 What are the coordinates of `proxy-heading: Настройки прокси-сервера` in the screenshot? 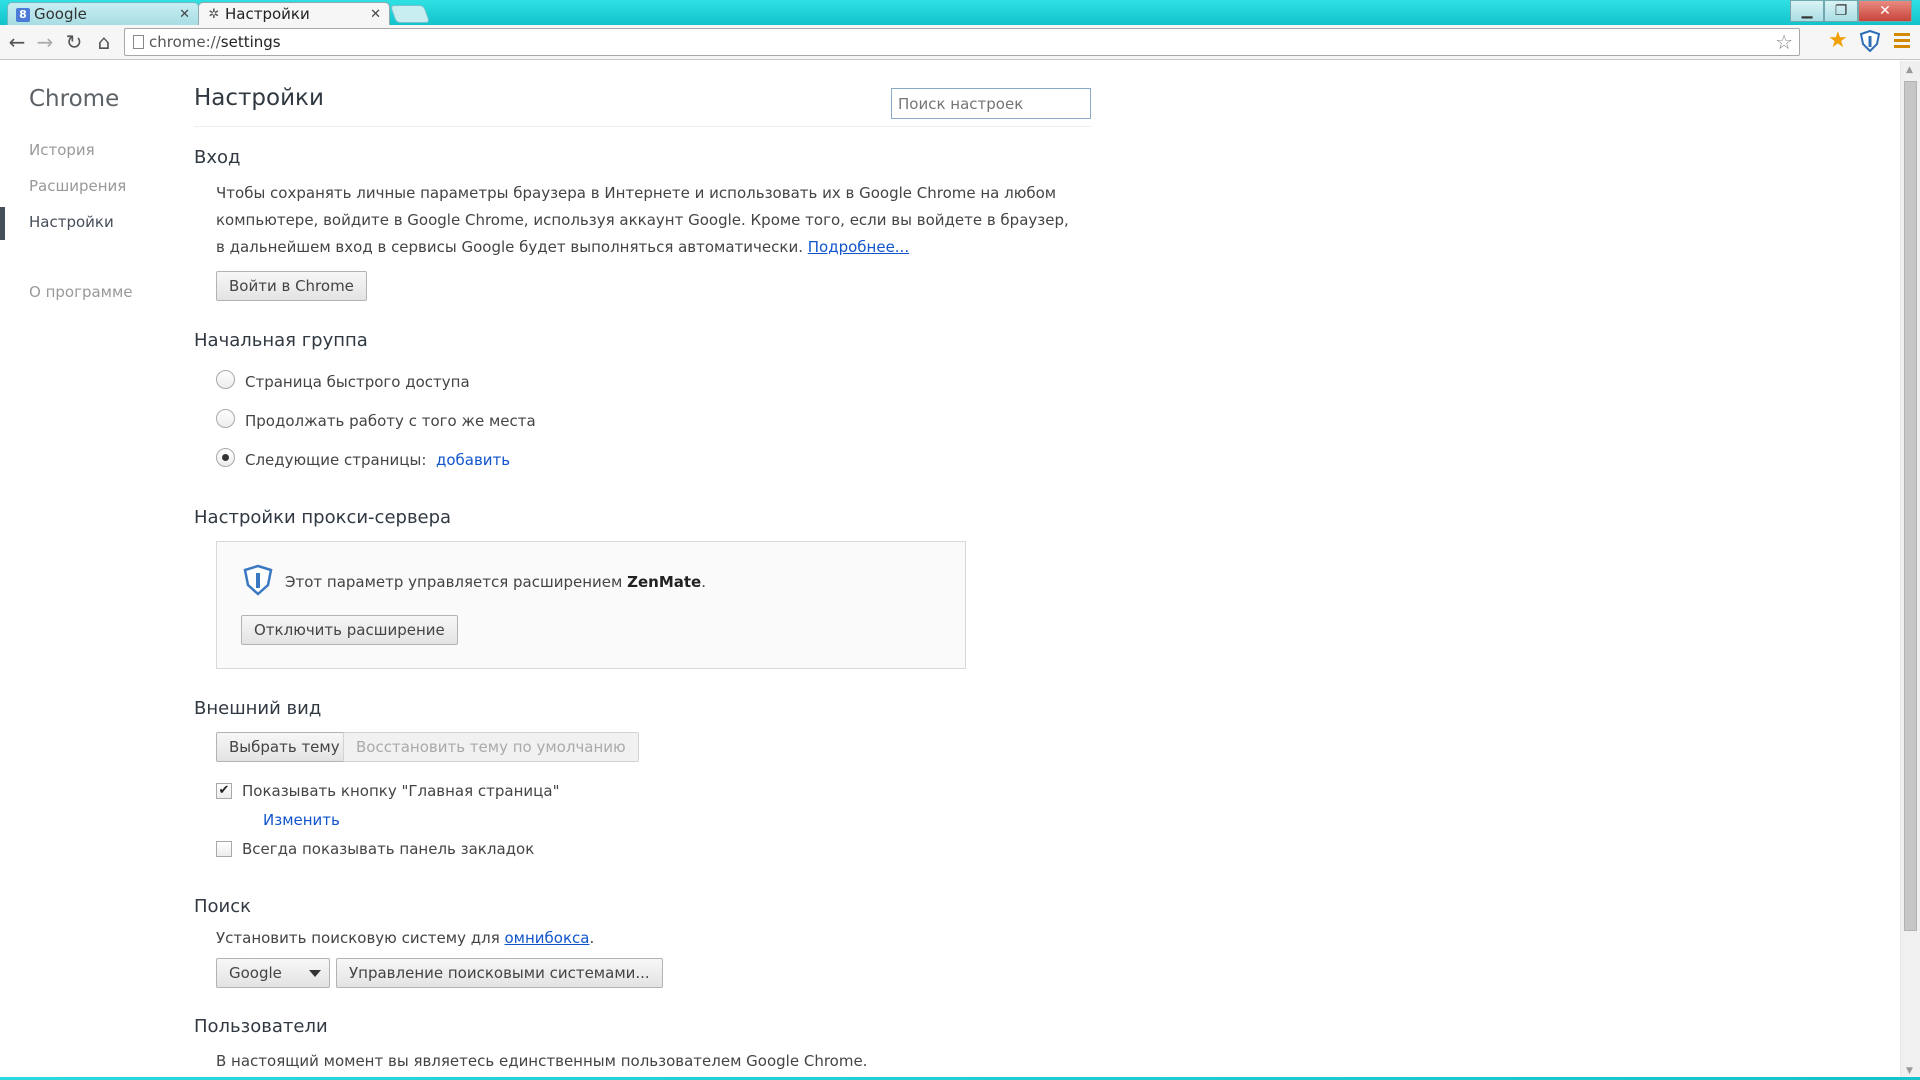 It's located at (323, 517).